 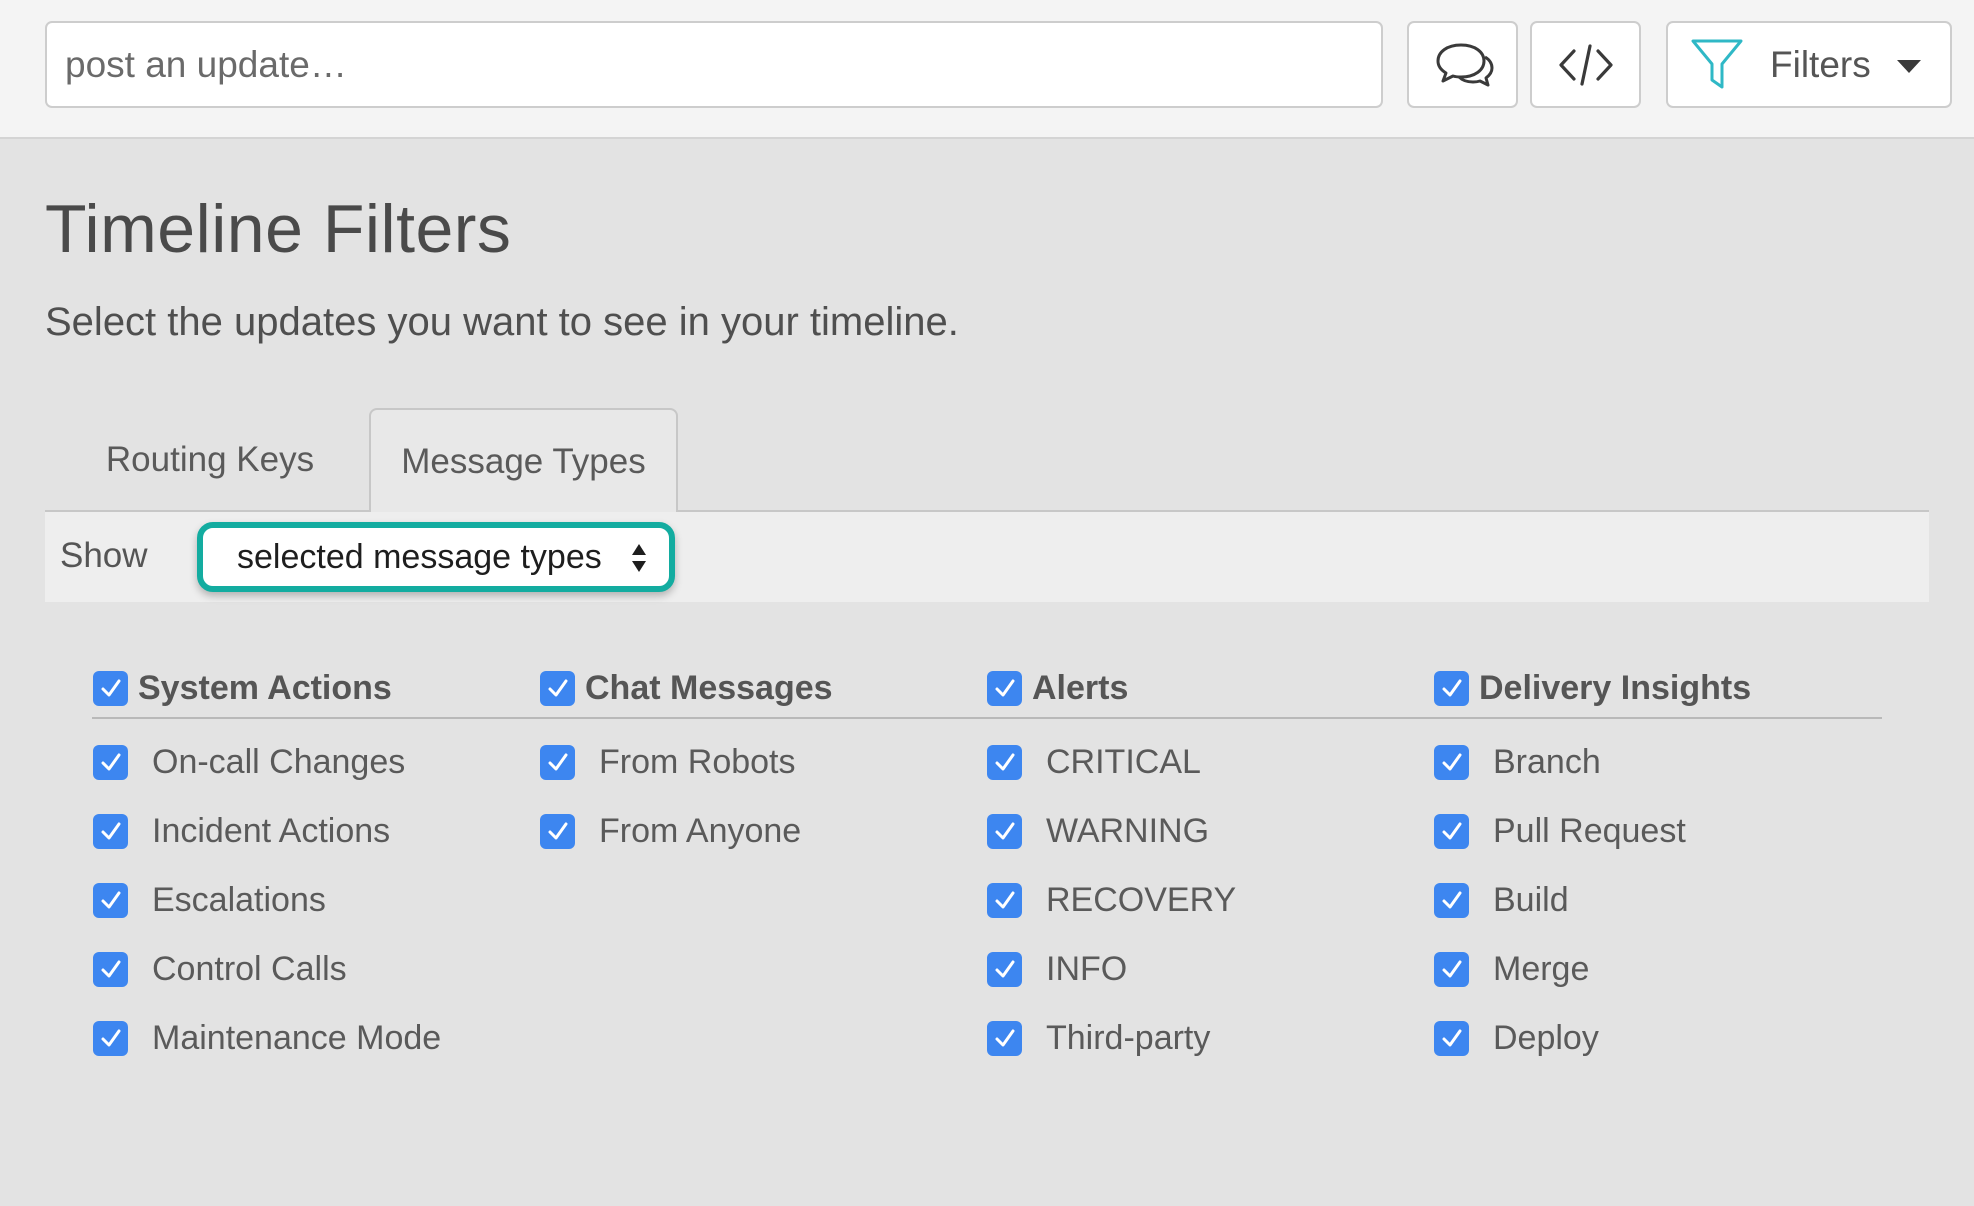 I want to click on list-item: Maintenance Mode, so click(x=267, y=1038).